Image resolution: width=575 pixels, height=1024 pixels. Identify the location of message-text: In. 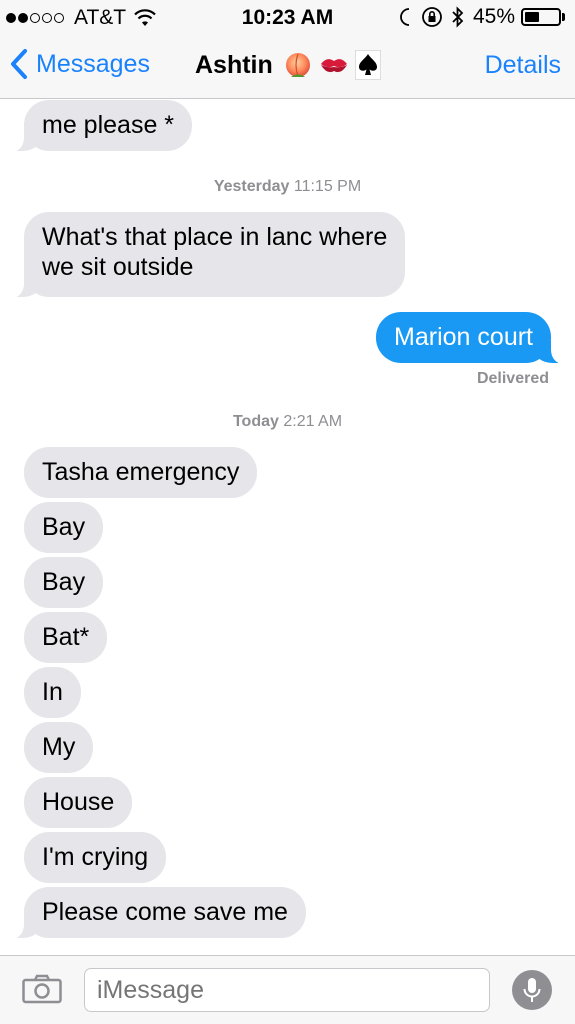
(52, 692).